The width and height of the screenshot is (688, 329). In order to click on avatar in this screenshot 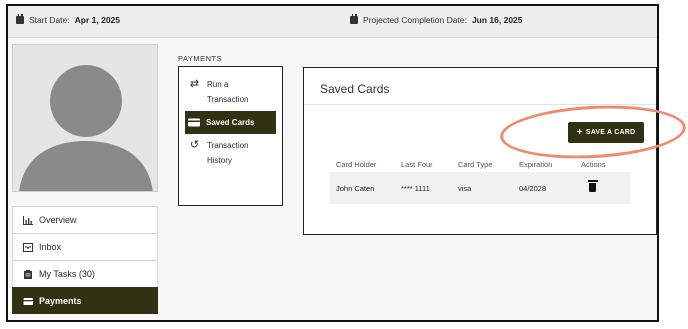, I will do `click(85, 118)`.